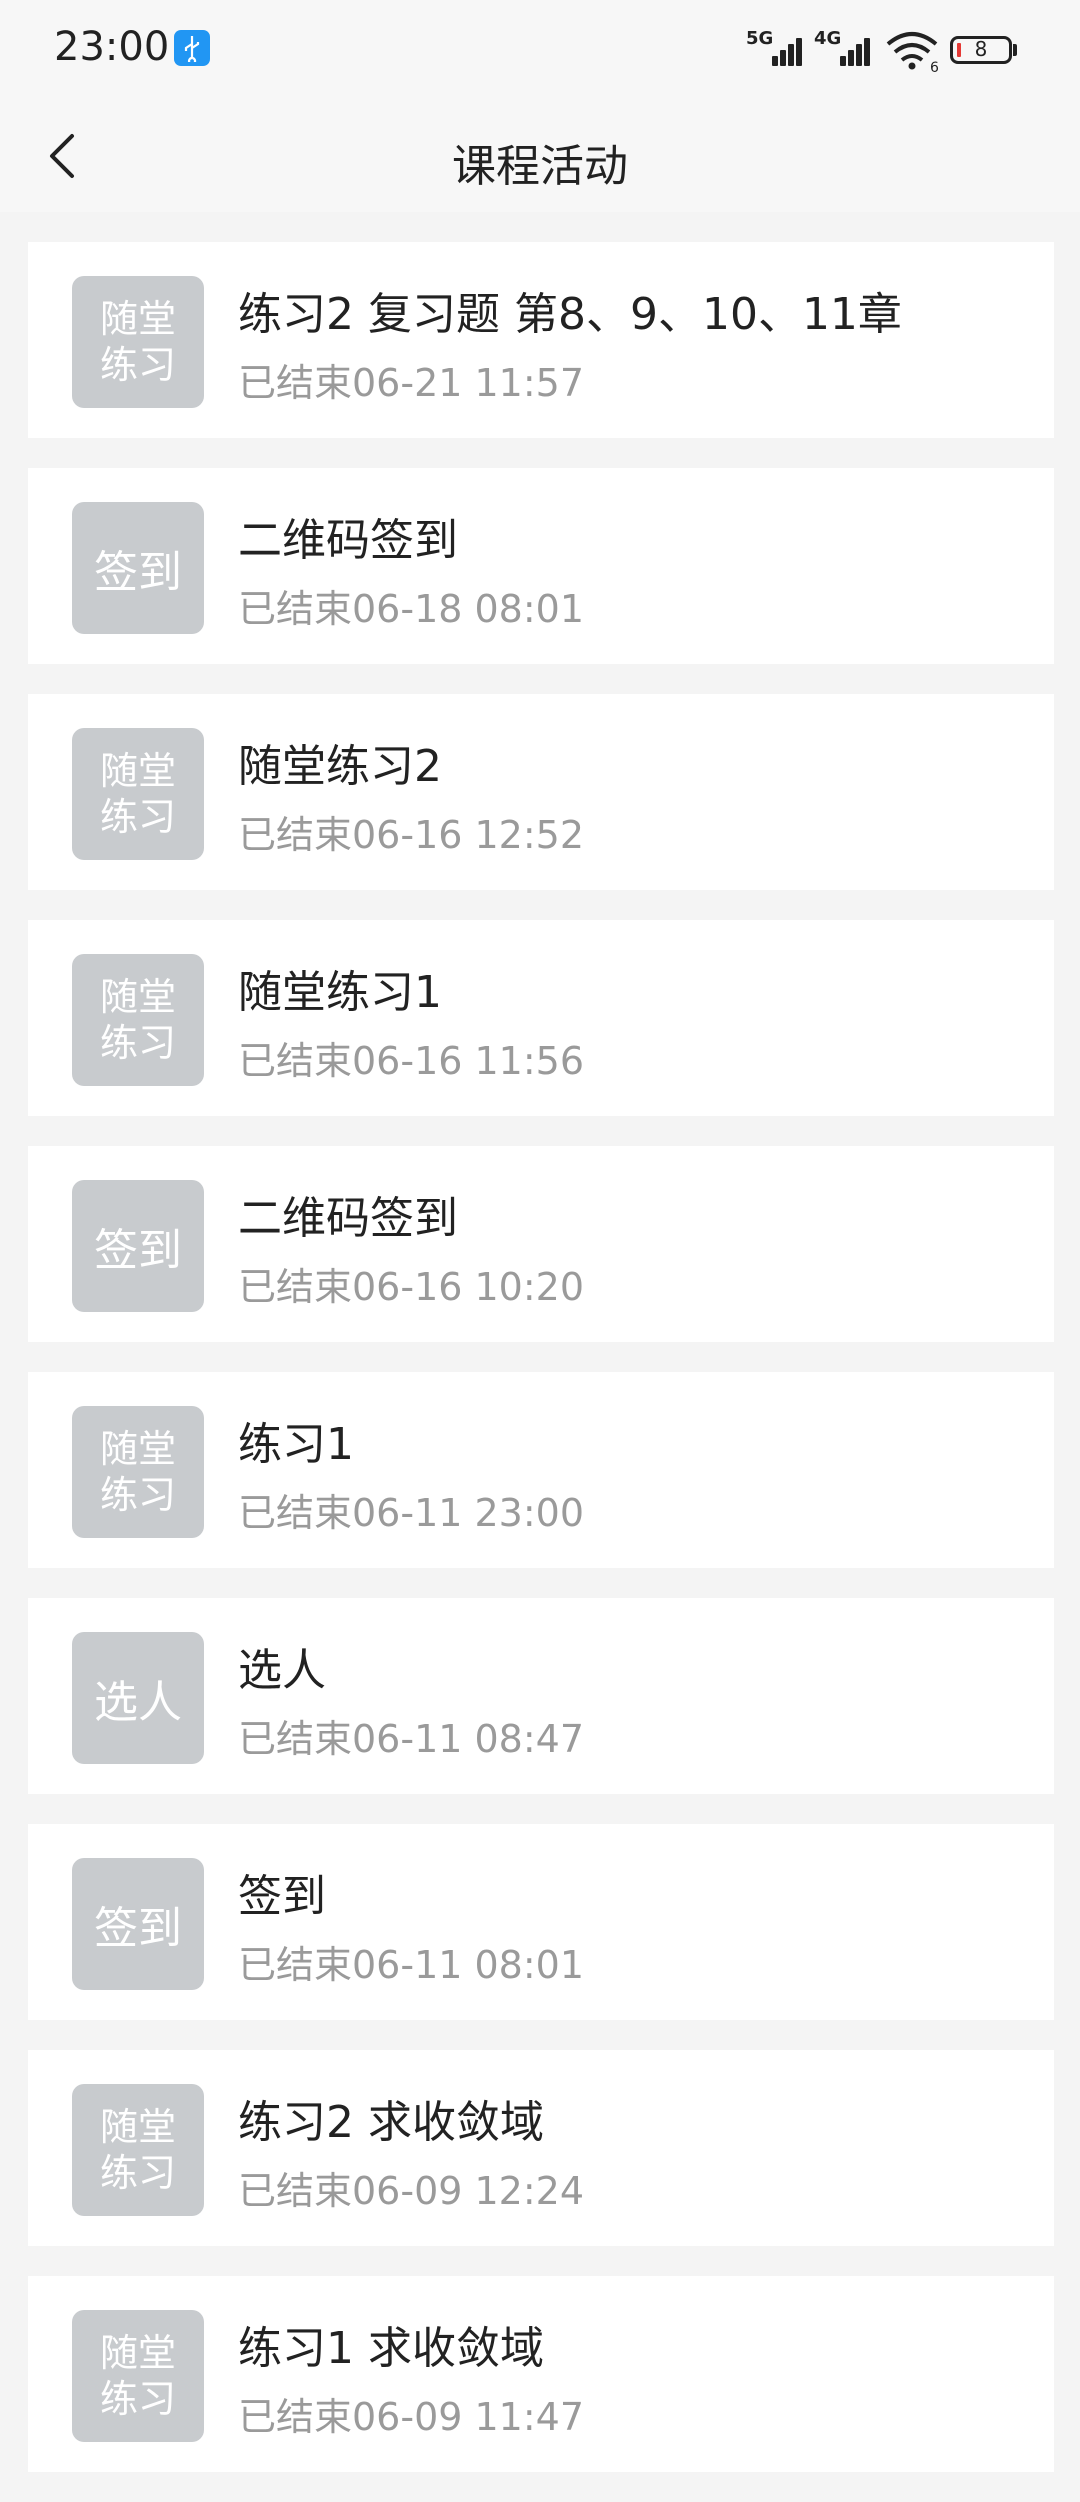 Image resolution: width=1080 pixels, height=2502 pixels. Describe the element at coordinates (340, 992) in the screenshot. I see `activity-title: 随堂练习1` at that location.